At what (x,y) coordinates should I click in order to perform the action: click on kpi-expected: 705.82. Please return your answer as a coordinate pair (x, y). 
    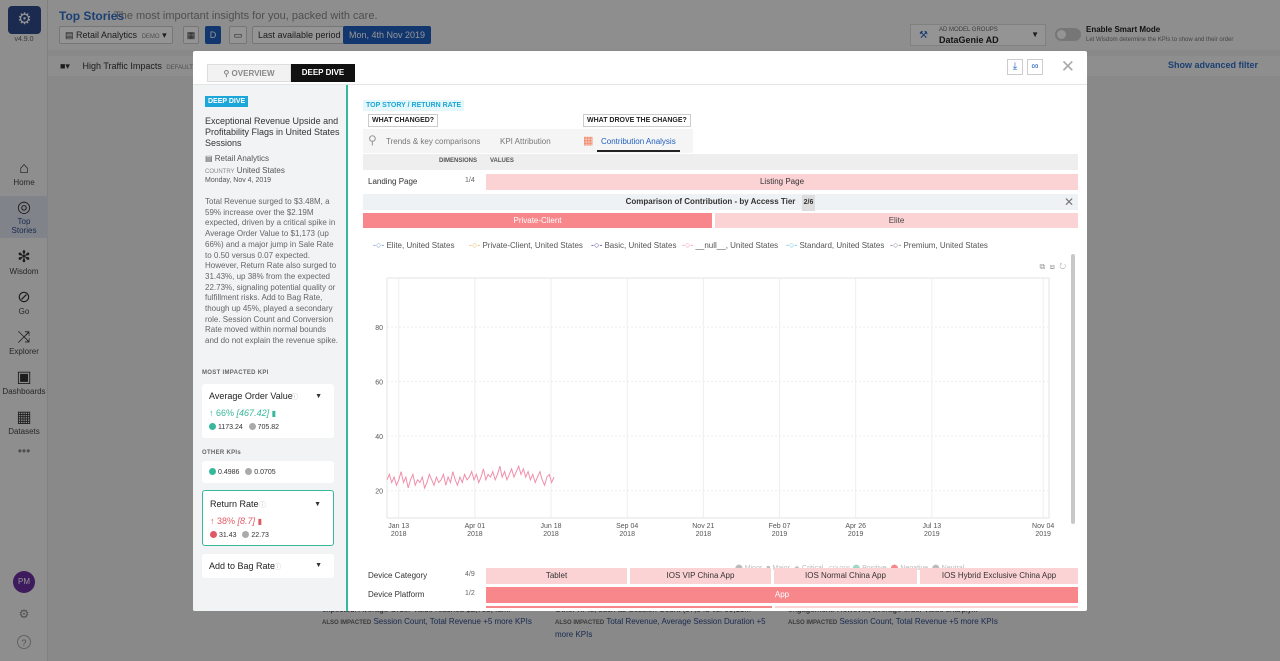
    Looking at the image, I should click on (268, 427).